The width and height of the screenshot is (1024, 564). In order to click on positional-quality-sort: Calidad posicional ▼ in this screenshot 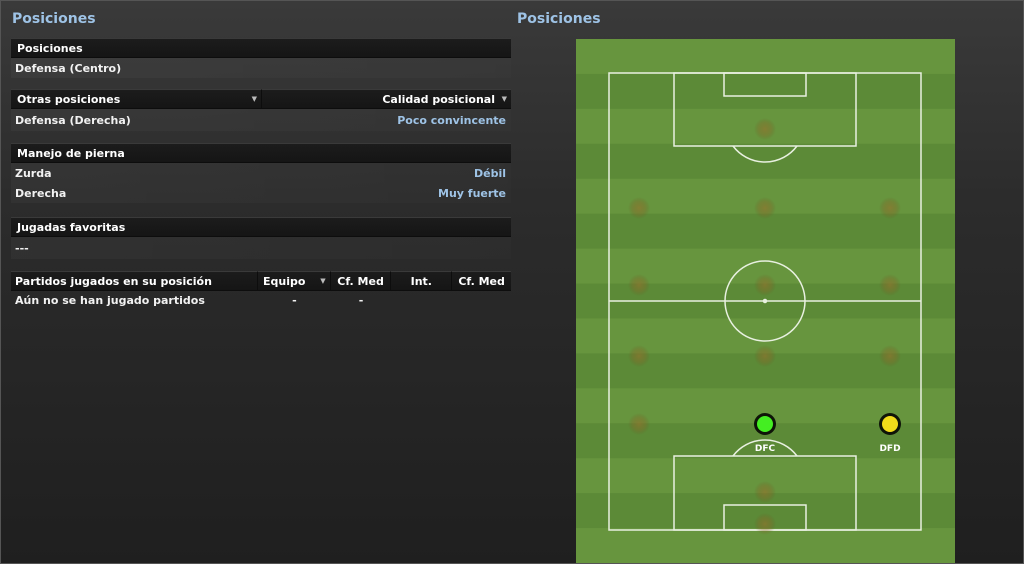, I will do `click(386, 99)`.